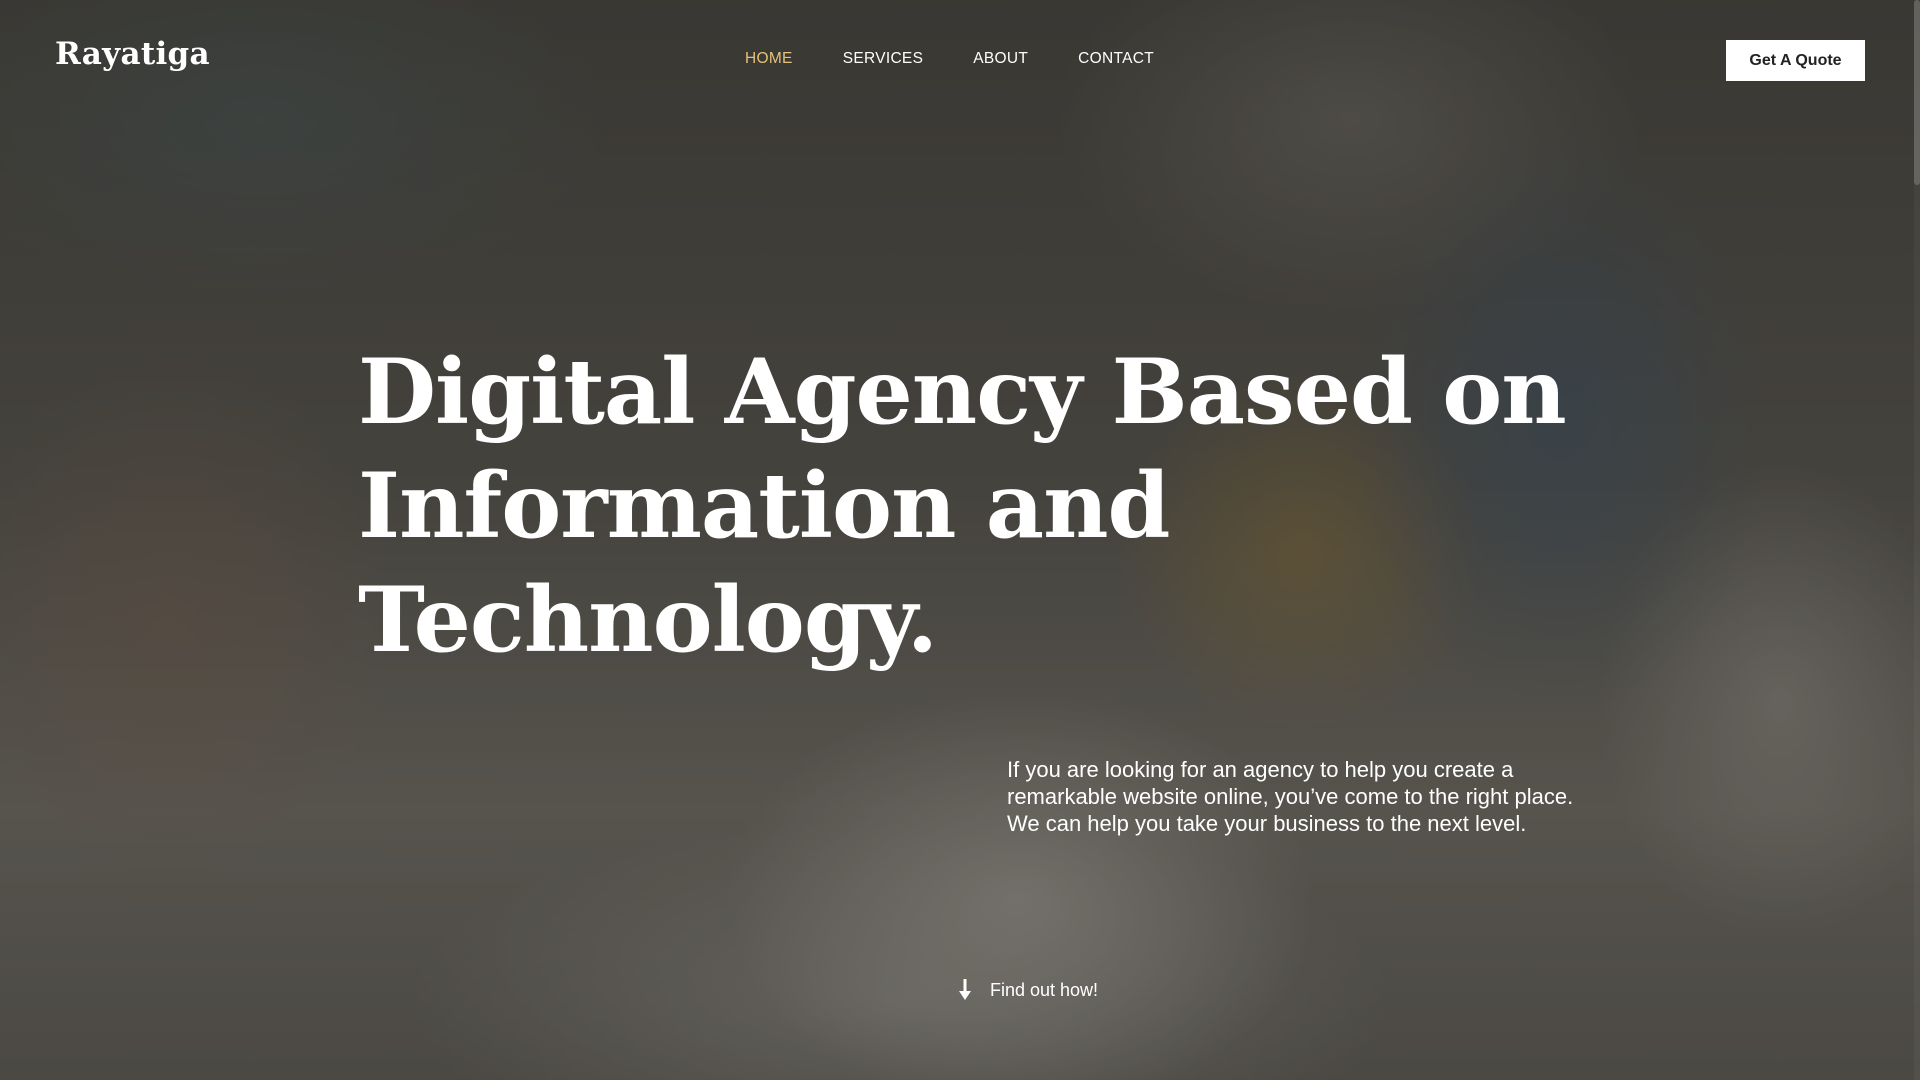  I want to click on nav-item-about: ABOUT, so click(1000, 59).